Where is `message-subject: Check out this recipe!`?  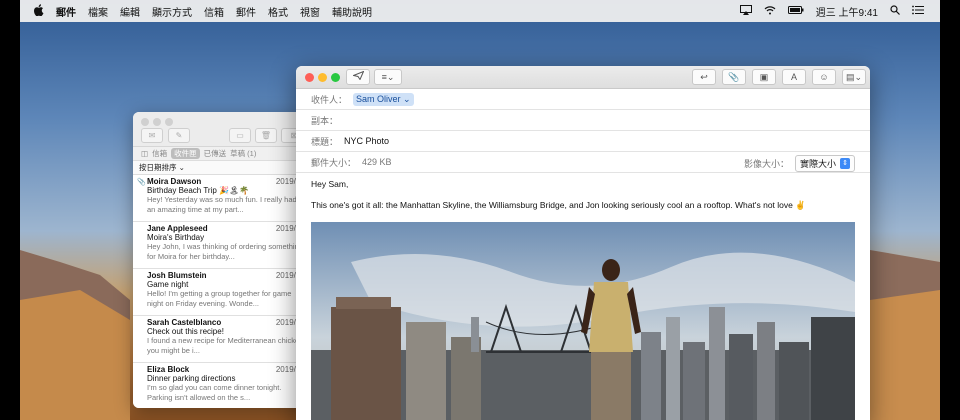
message-subject: Check out this recipe! is located at coordinates (185, 331).